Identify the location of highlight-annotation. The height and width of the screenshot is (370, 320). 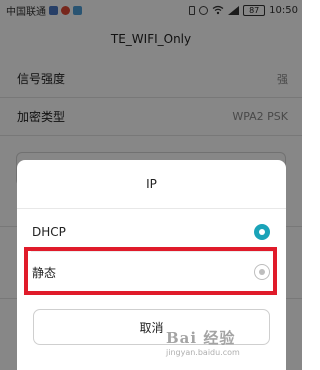
(150, 271).